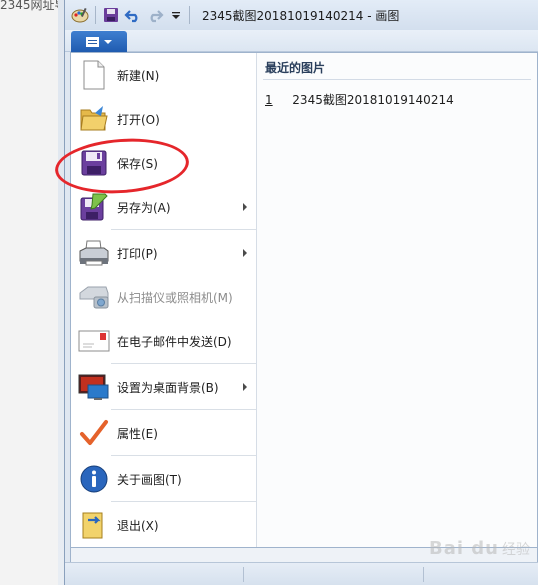  I want to click on menu-item-label: 关于画图(T), so click(149, 479).